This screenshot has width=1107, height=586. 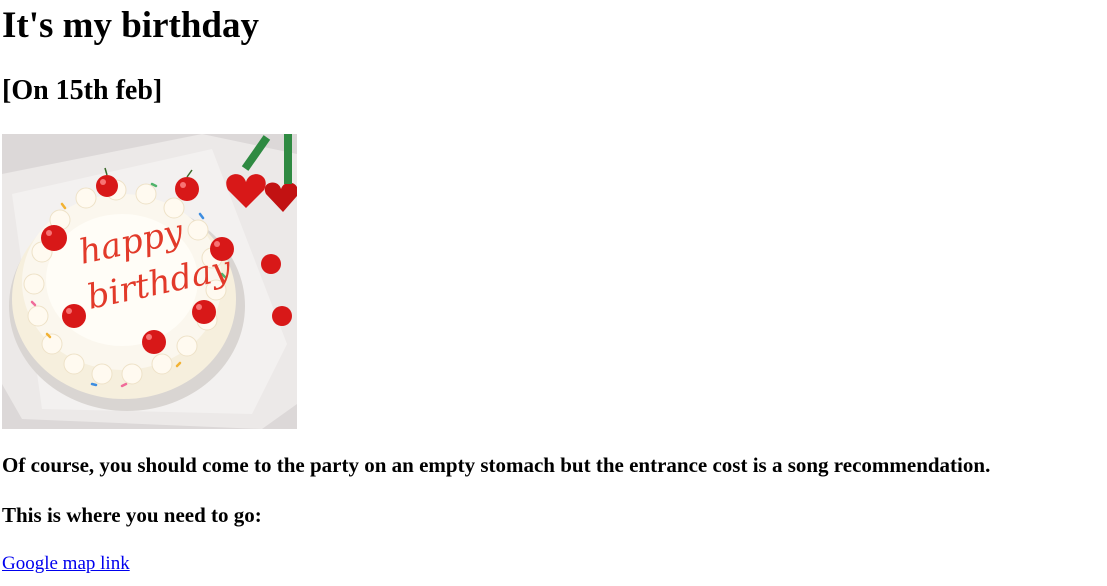 What do you see at coordinates (149, 281) in the screenshot?
I see `birthday-cake-image: happy birthday` at bounding box center [149, 281].